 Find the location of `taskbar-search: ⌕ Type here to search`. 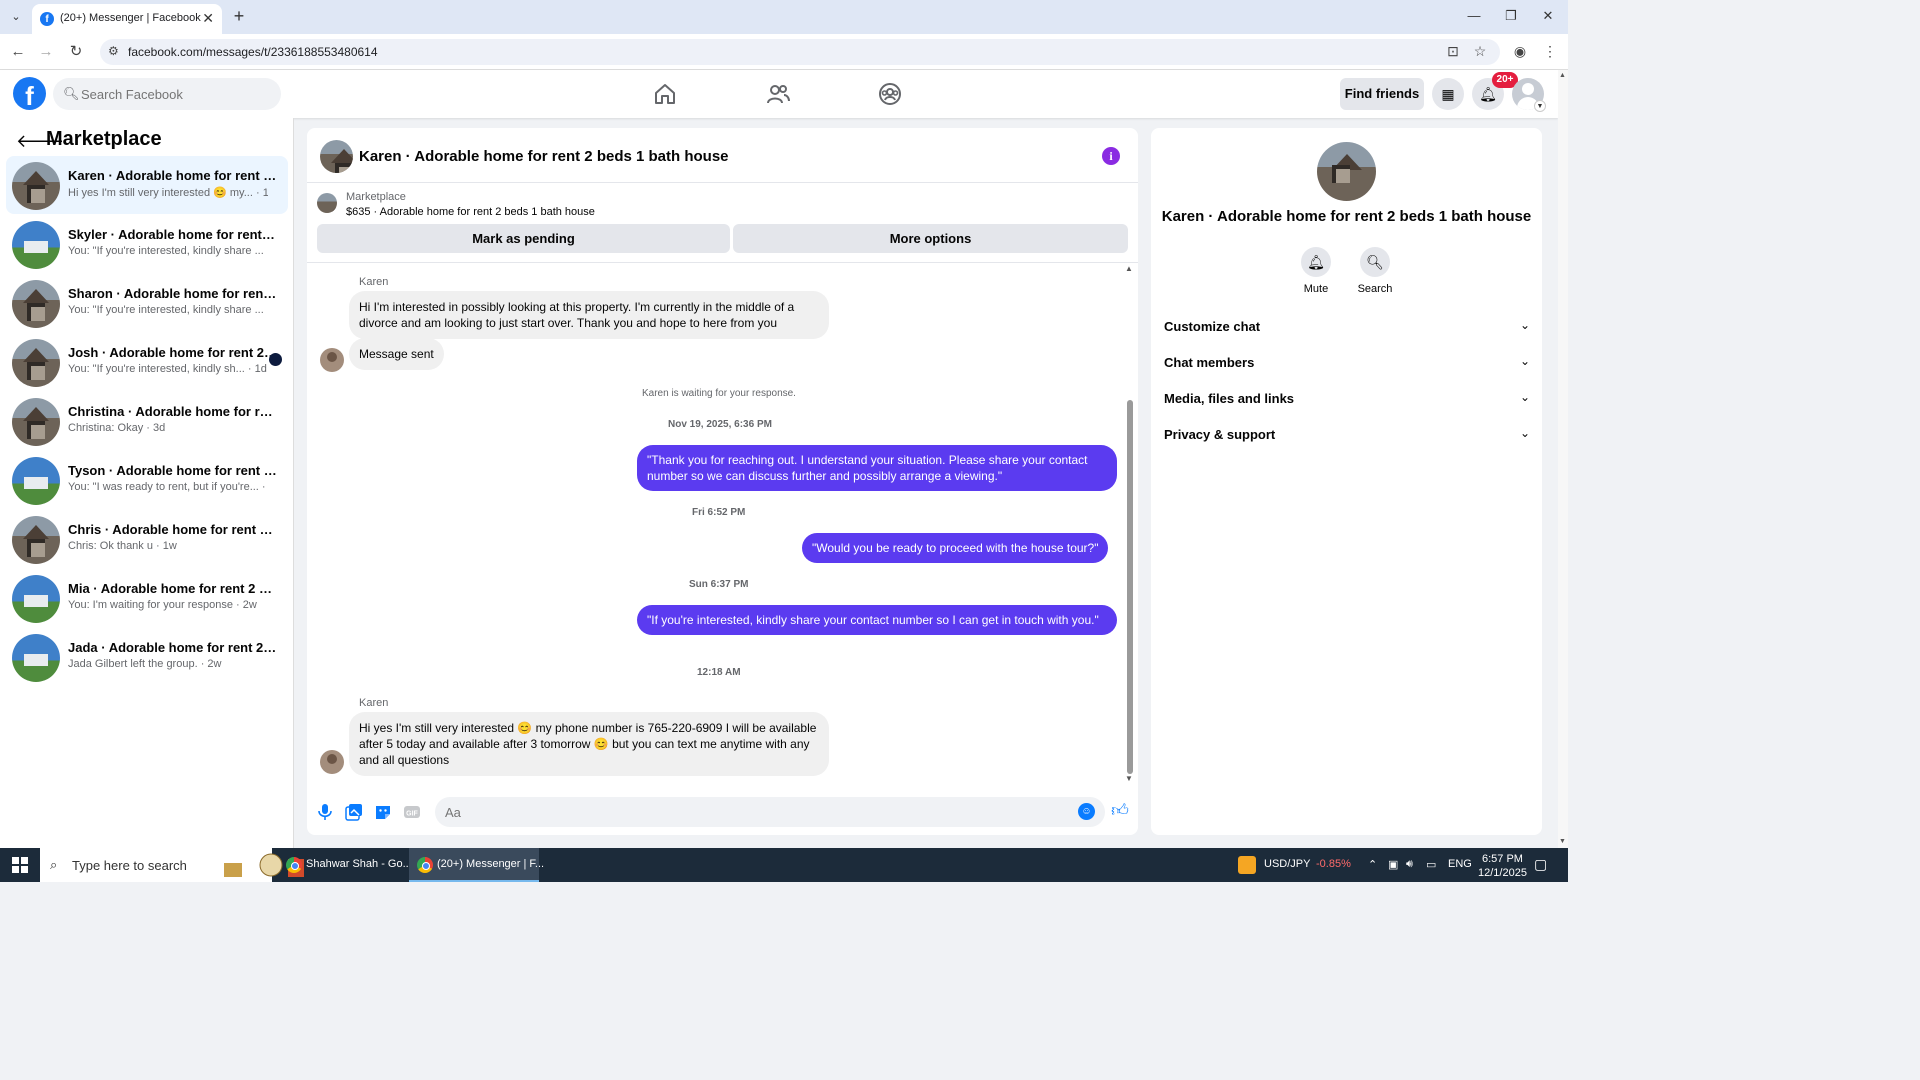

taskbar-search: ⌕ Type here to search is located at coordinates (172, 865).